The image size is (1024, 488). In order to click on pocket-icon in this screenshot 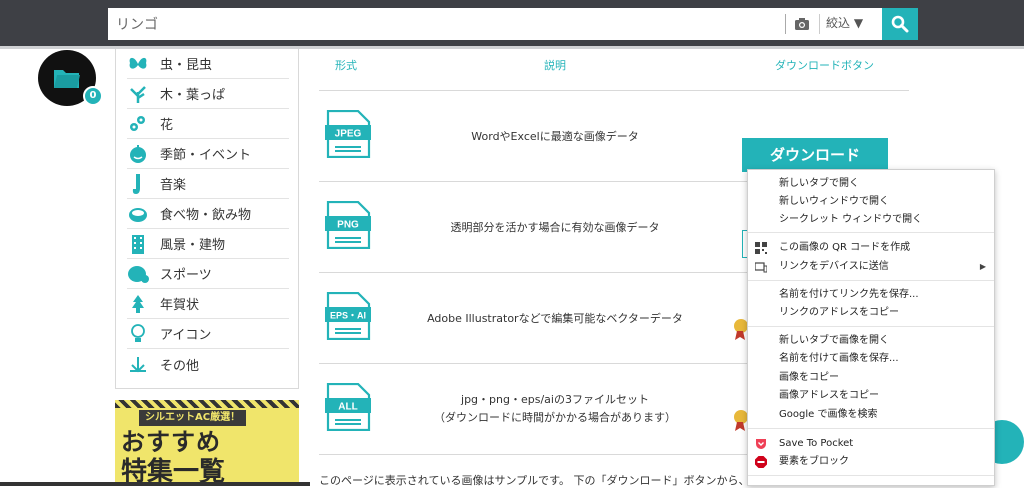, I will do `click(761, 444)`.